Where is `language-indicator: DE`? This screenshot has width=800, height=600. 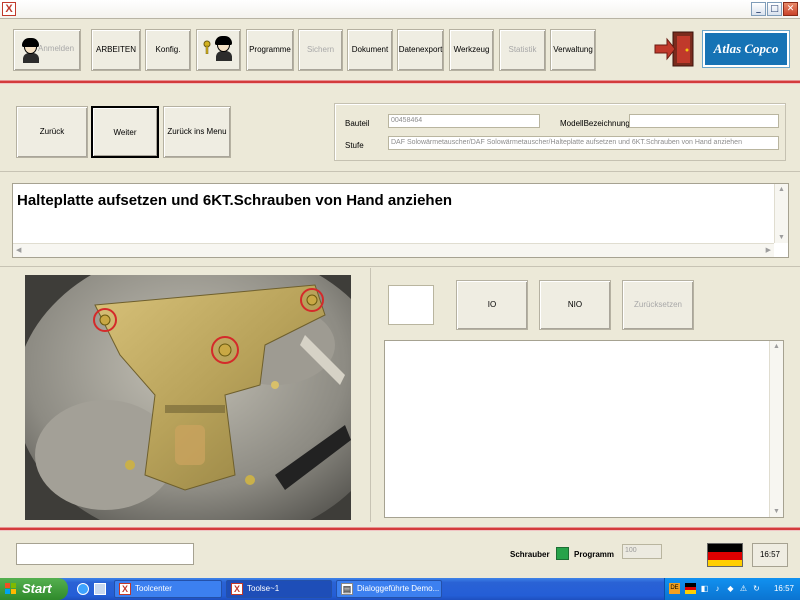 language-indicator: DE is located at coordinates (674, 588).